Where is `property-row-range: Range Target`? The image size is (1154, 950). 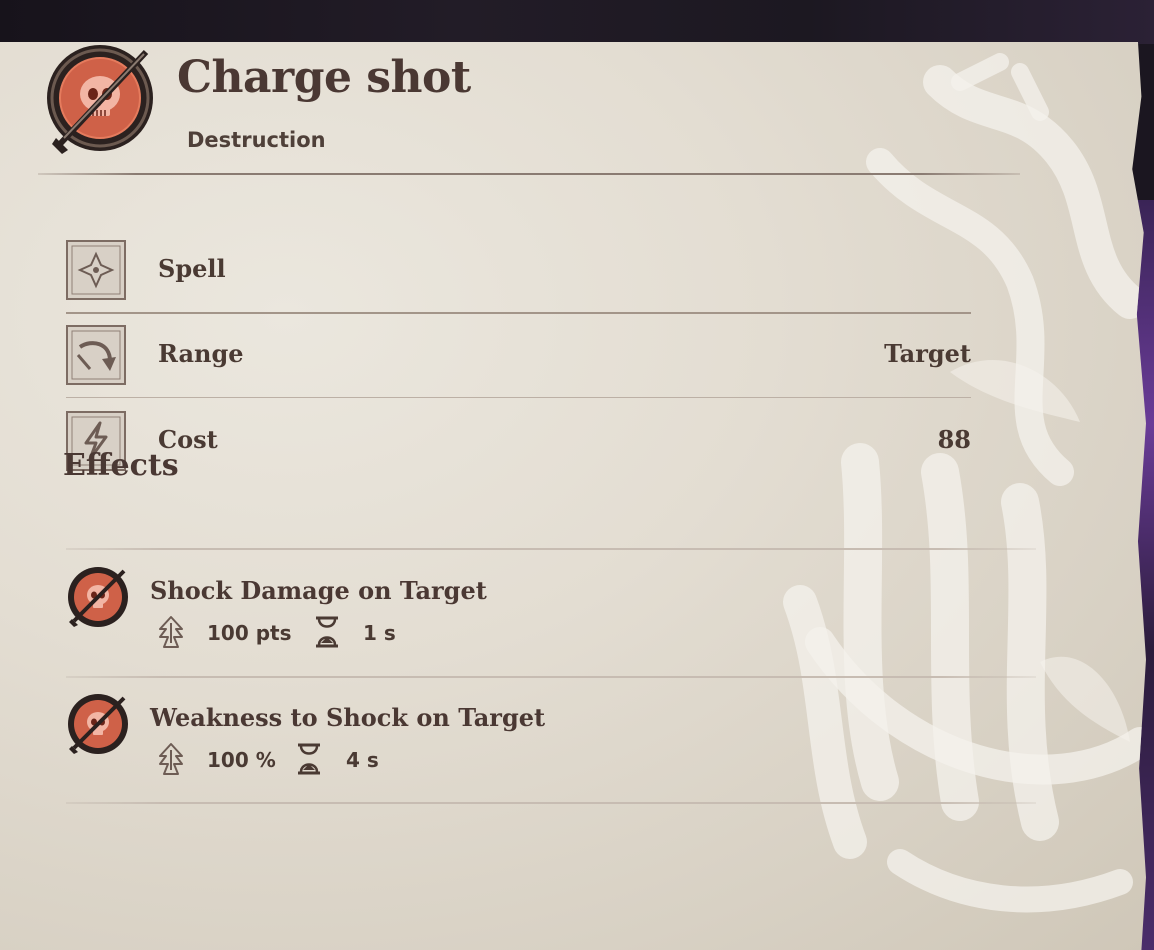 property-row-range: Range Target is located at coordinates (518, 355).